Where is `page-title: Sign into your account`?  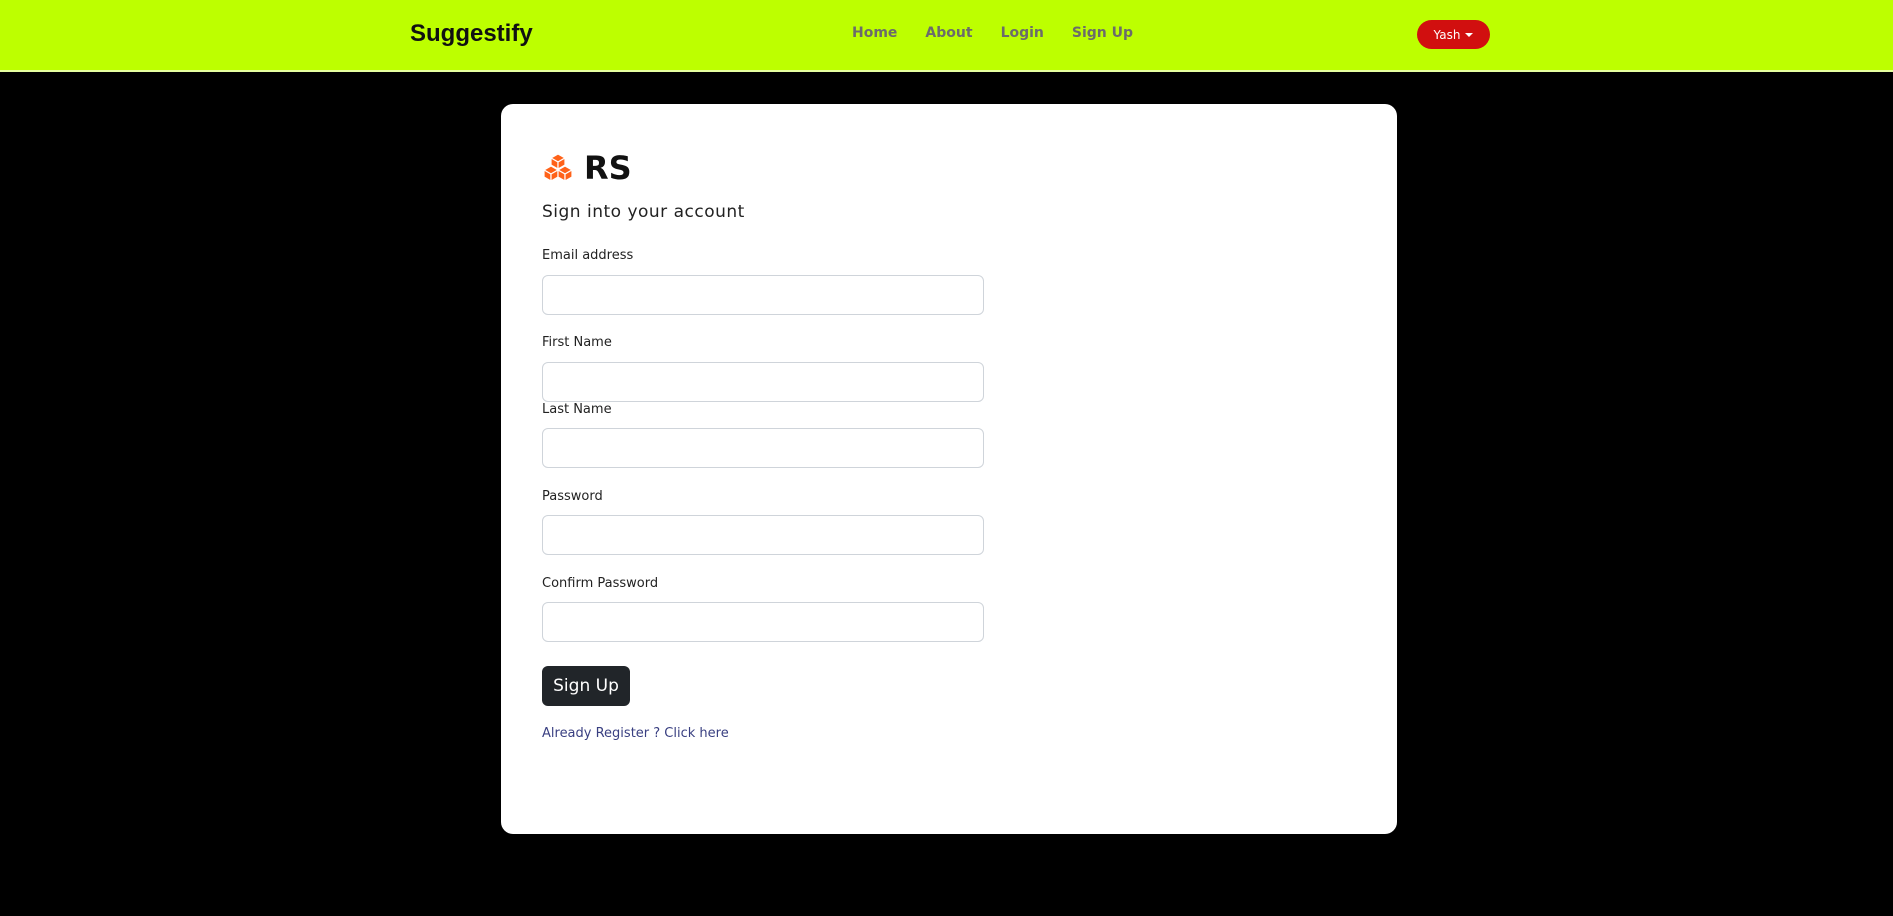 page-title: Sign into your account is located at coordinates (643, 212).